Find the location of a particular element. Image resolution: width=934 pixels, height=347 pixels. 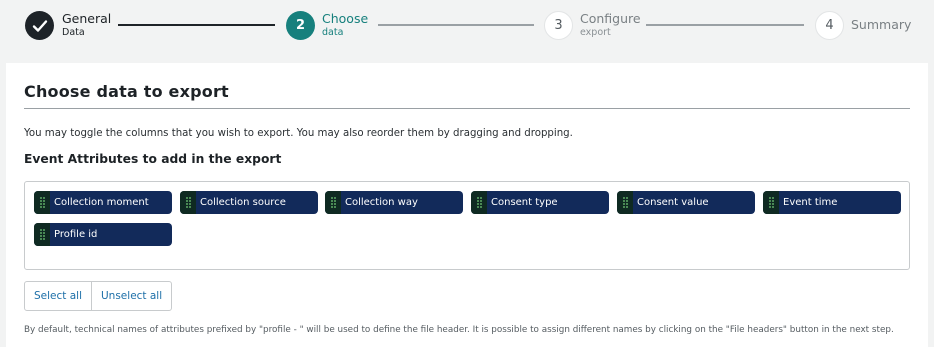

attribute-chip-consent-value: Consent value is located at coordinates (686, 202).